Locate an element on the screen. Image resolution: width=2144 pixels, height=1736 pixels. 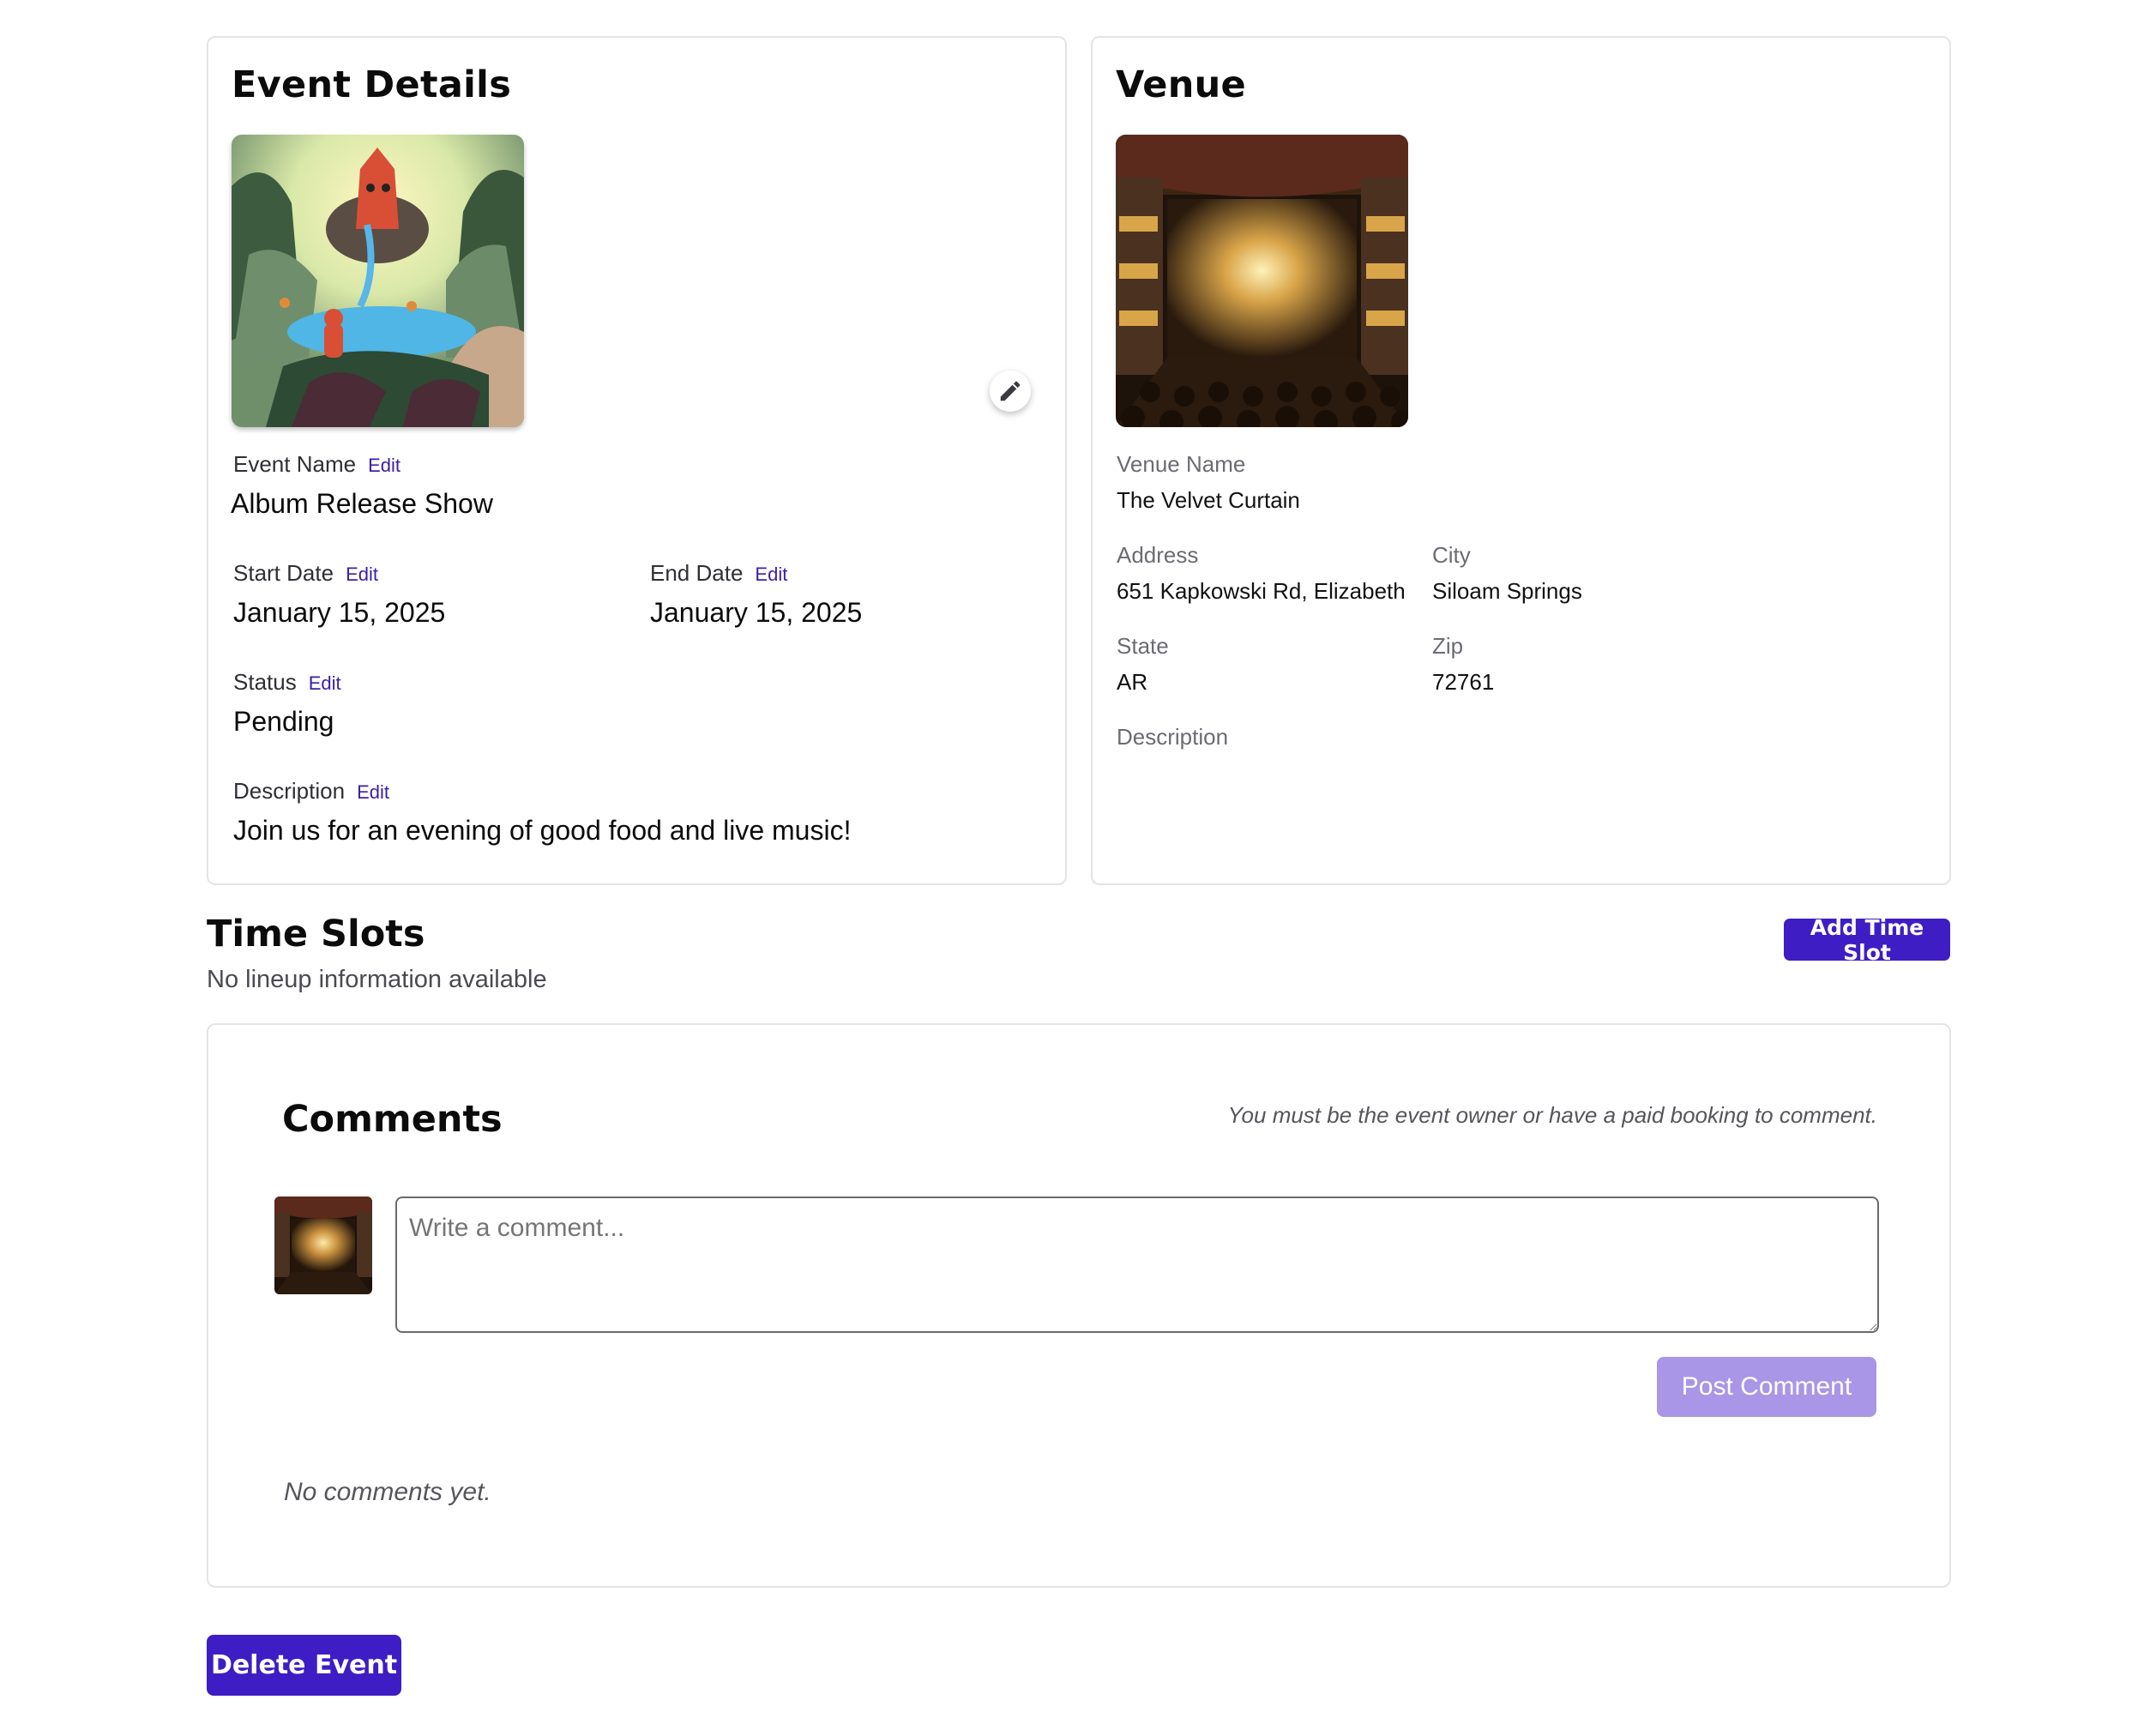
edit-start-date-link: Edit is located at coordinates (362, 575).